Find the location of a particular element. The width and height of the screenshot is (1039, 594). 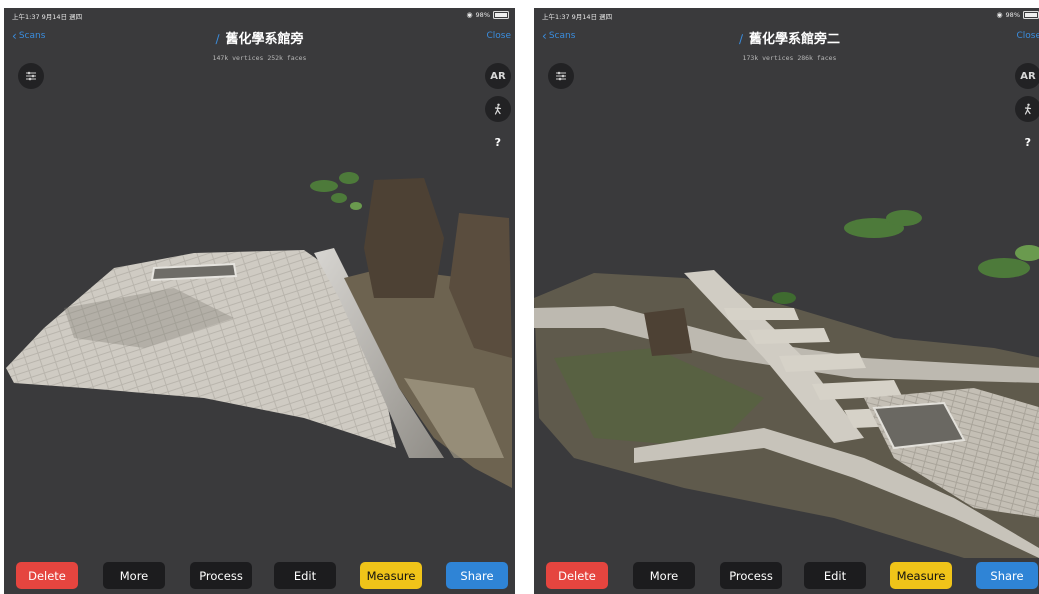

nav-bar: ‹ Scans ∕ 舊化學系館旁 Close is located at coordinates (259, 38).